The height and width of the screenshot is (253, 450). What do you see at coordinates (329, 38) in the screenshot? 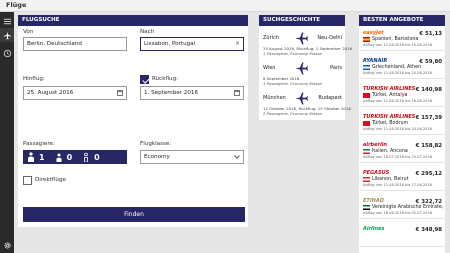
I see `history-to: Neu-Delhi` at bounding box center [329, 38].